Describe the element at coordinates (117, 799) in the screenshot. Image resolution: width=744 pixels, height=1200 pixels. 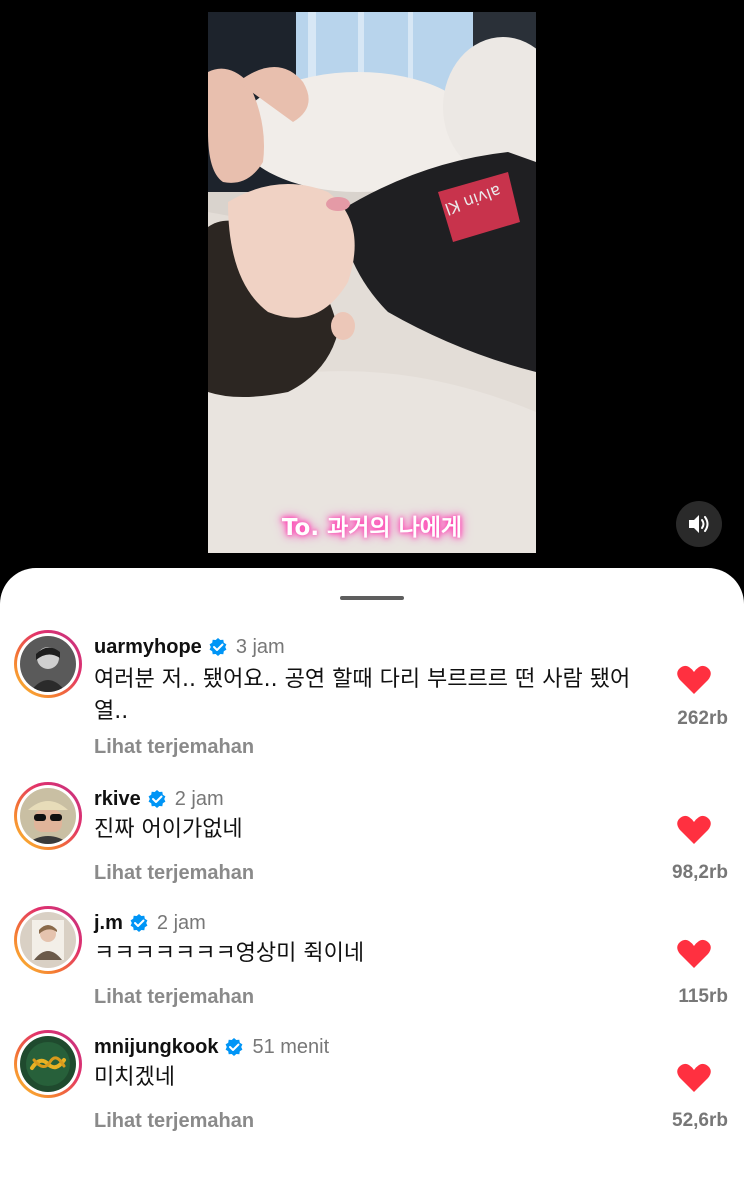
I see `comment-username: rkive` at that location.